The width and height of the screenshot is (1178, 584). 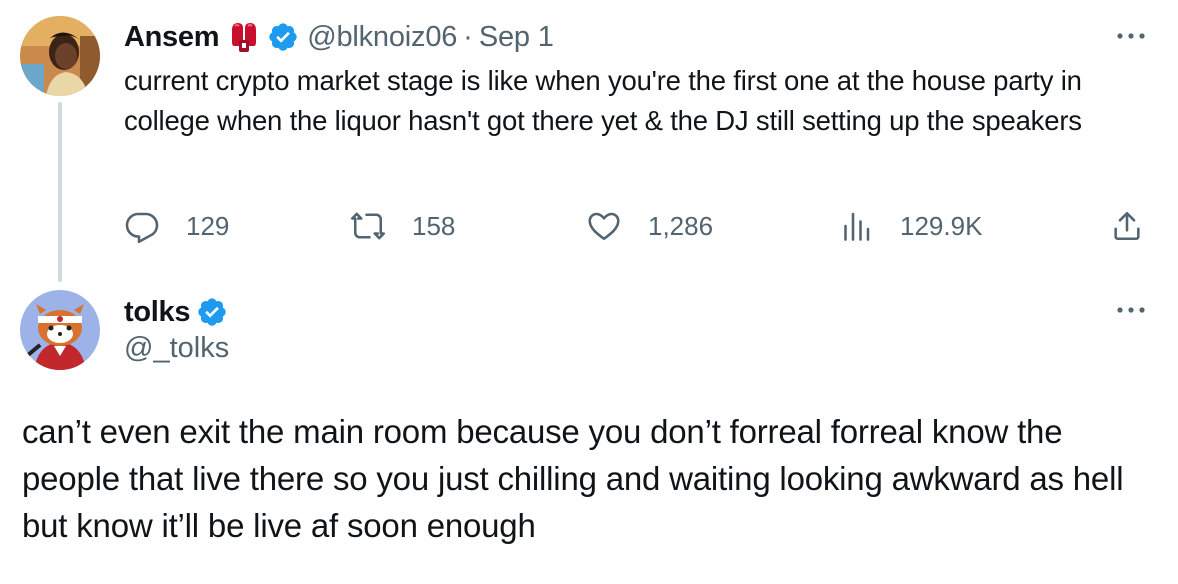 I want to click on reply-icon, so click(x=142, y=226).